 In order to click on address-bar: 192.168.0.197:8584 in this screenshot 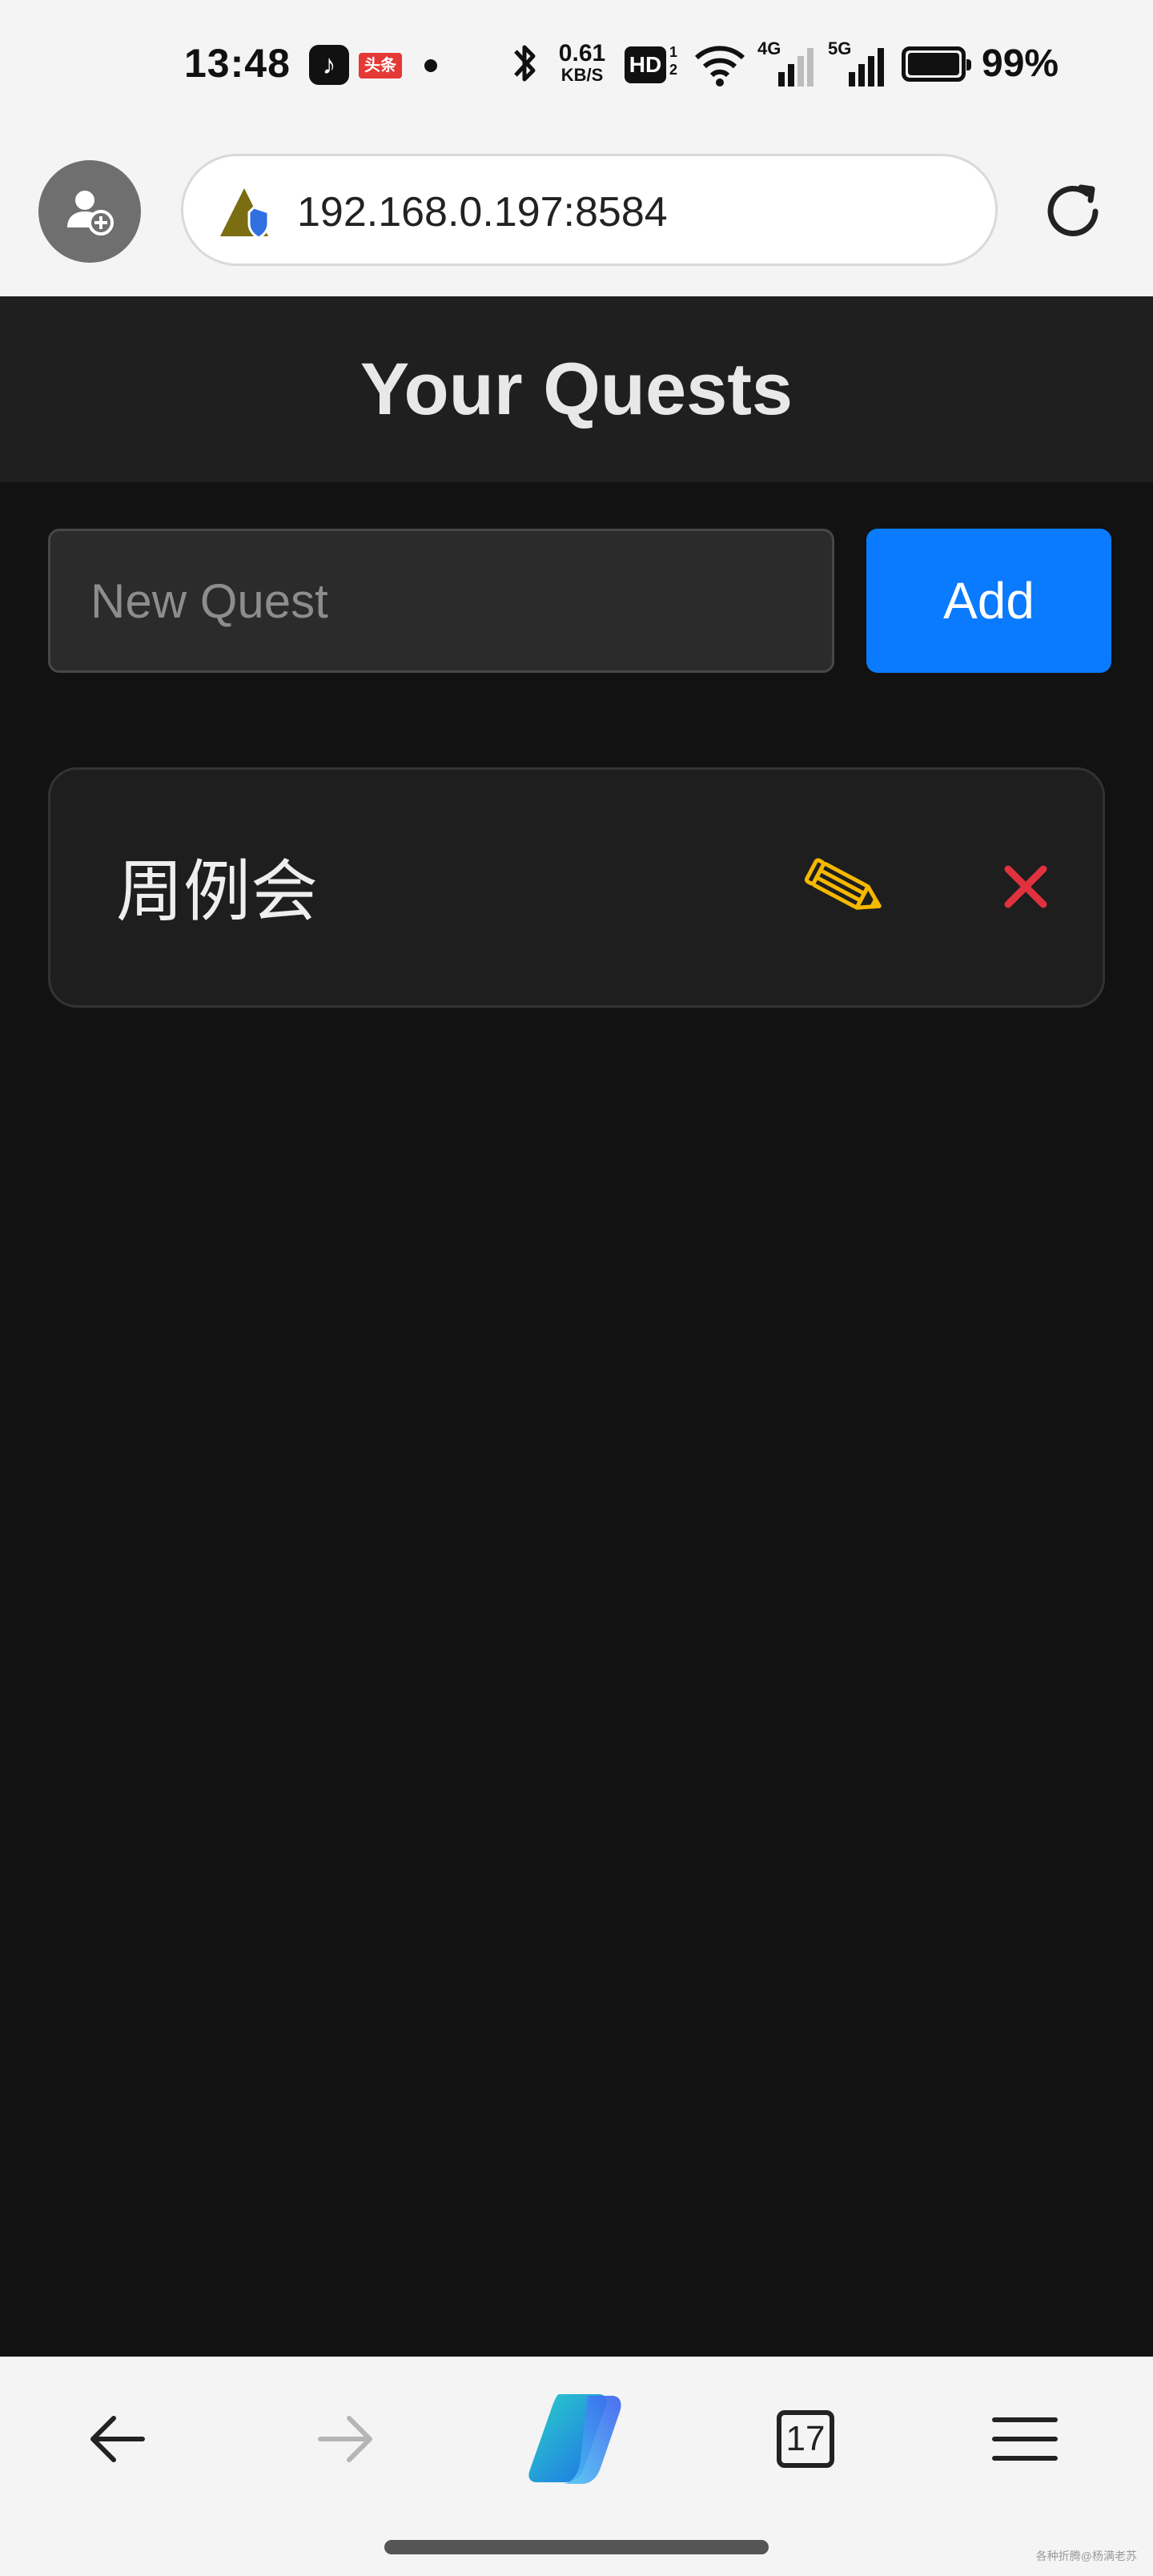, I will do `click(590, 210)`.